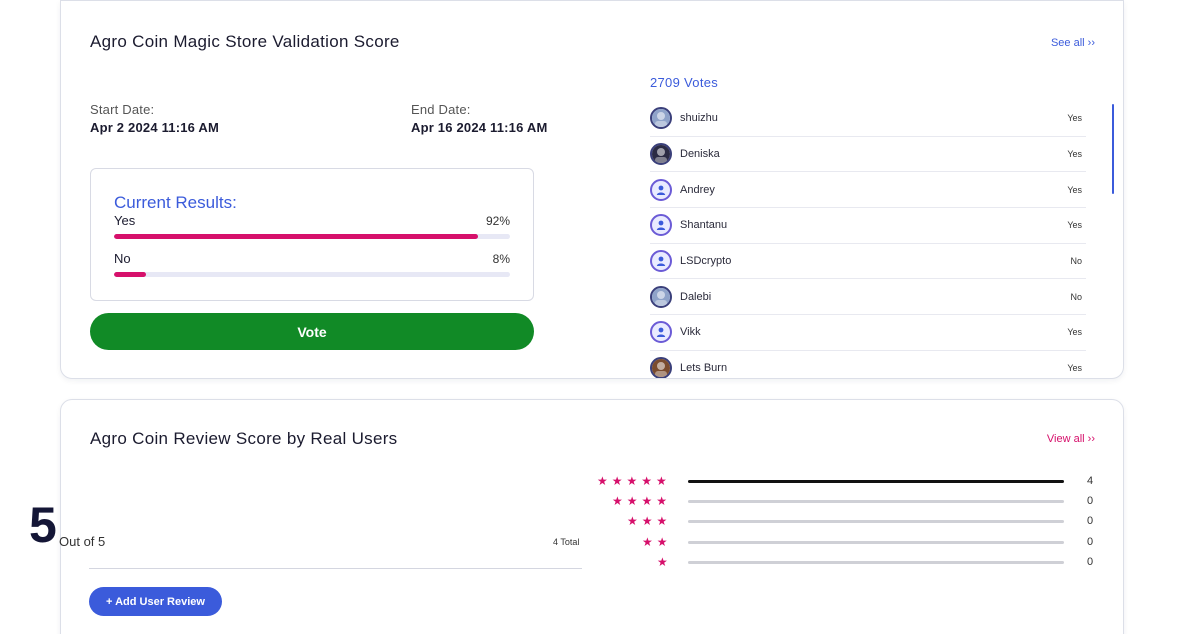 The width and height of the screenshot is (1200, 634). Describe the element at coordinates (1090, 481) in the screenshot. I see `rating-count: 4` at that location.